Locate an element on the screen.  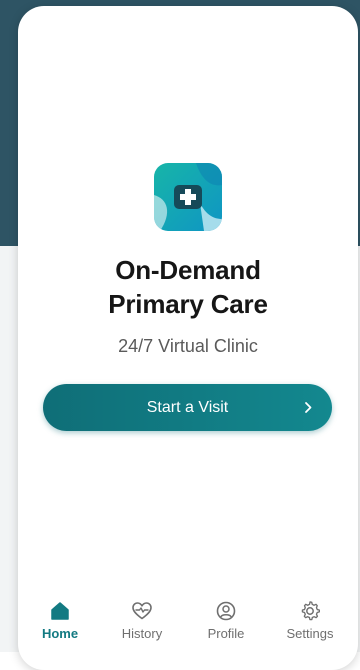
tab-home: Home is located at coordinates (60, 622).